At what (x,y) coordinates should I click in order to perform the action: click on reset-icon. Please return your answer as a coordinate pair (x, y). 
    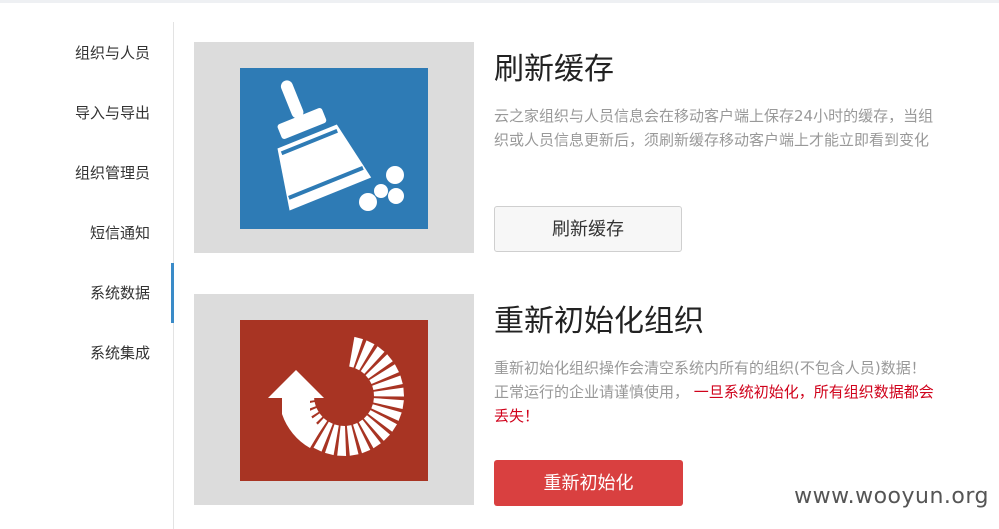
    Looking at the image, I should click on (334, 400).